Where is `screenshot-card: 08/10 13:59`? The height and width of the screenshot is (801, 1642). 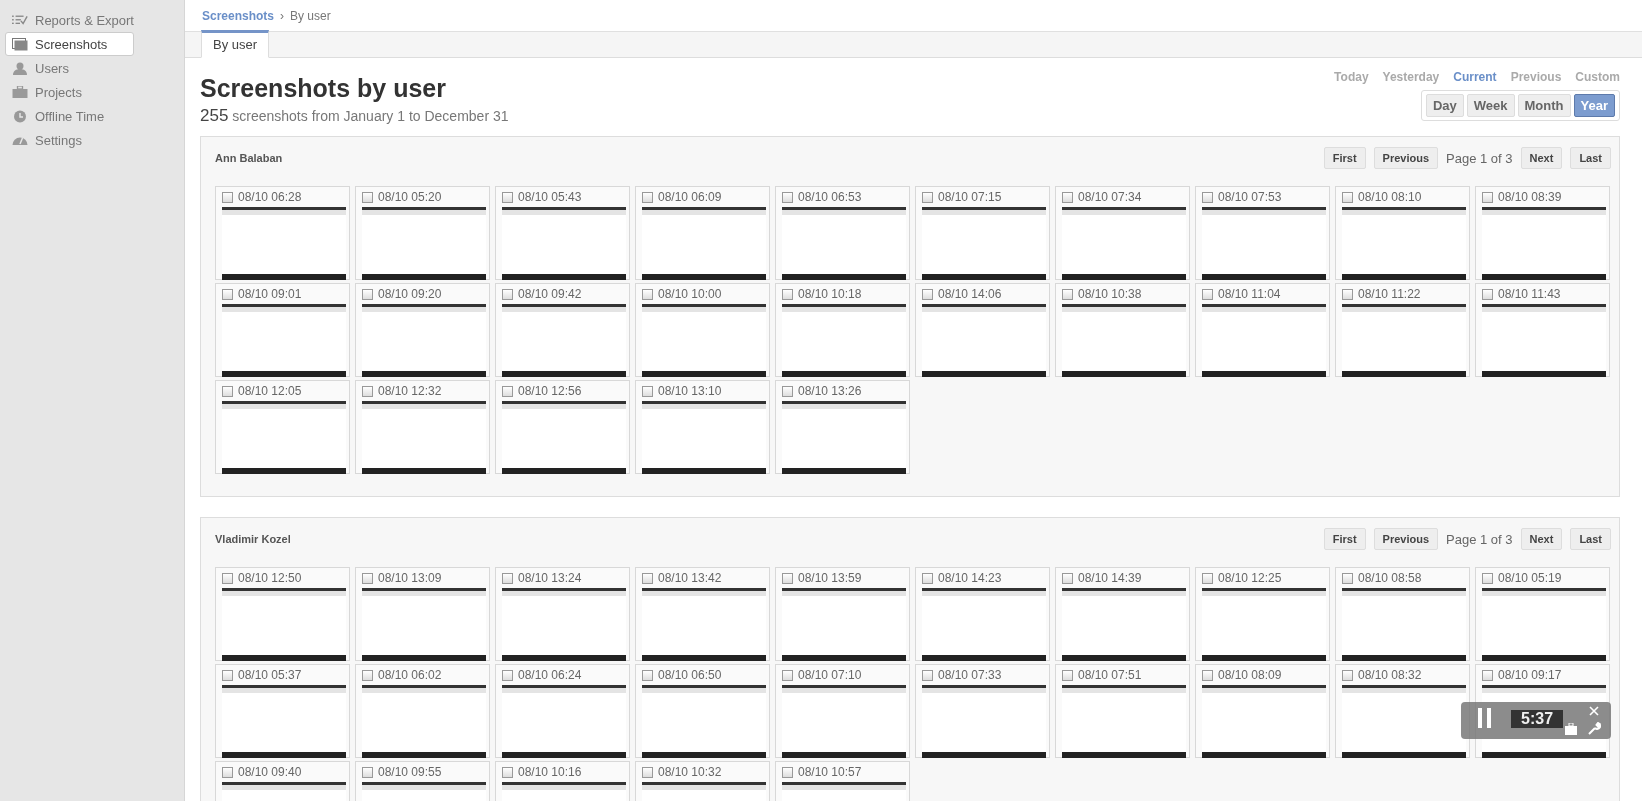
screenshot-card: 08/10 13:59 is located at coordinates (842, 614).